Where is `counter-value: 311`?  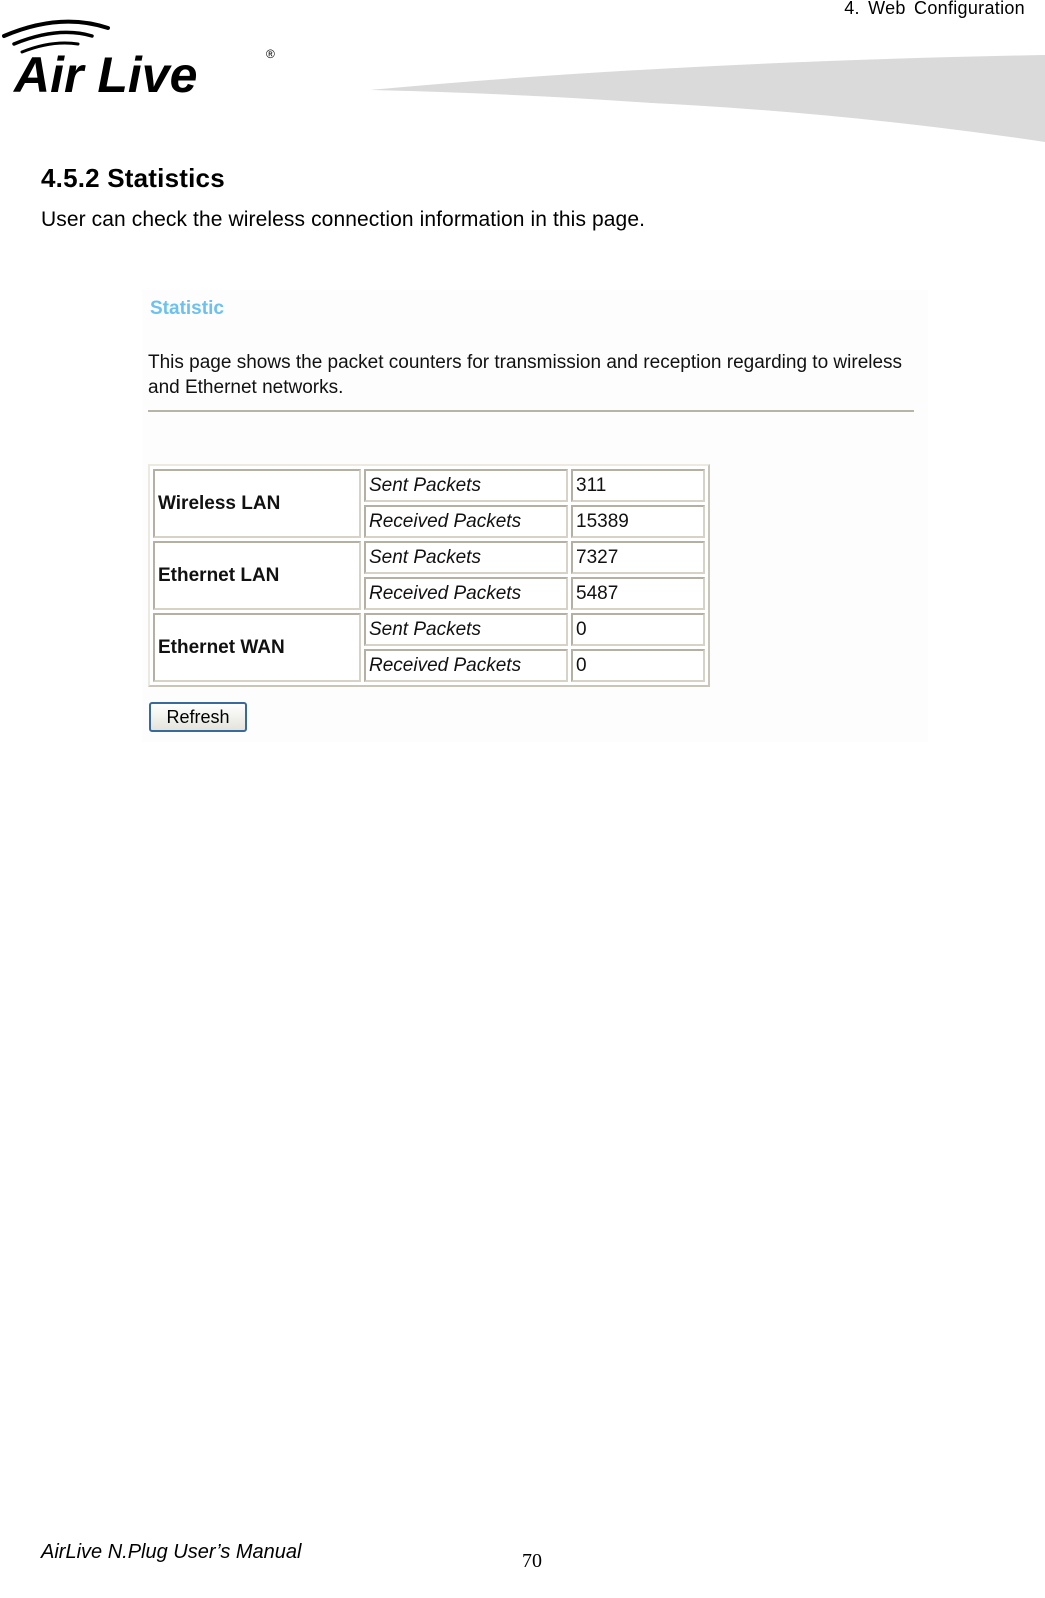
counter-value: 311 is located at coordinates (638, 485).